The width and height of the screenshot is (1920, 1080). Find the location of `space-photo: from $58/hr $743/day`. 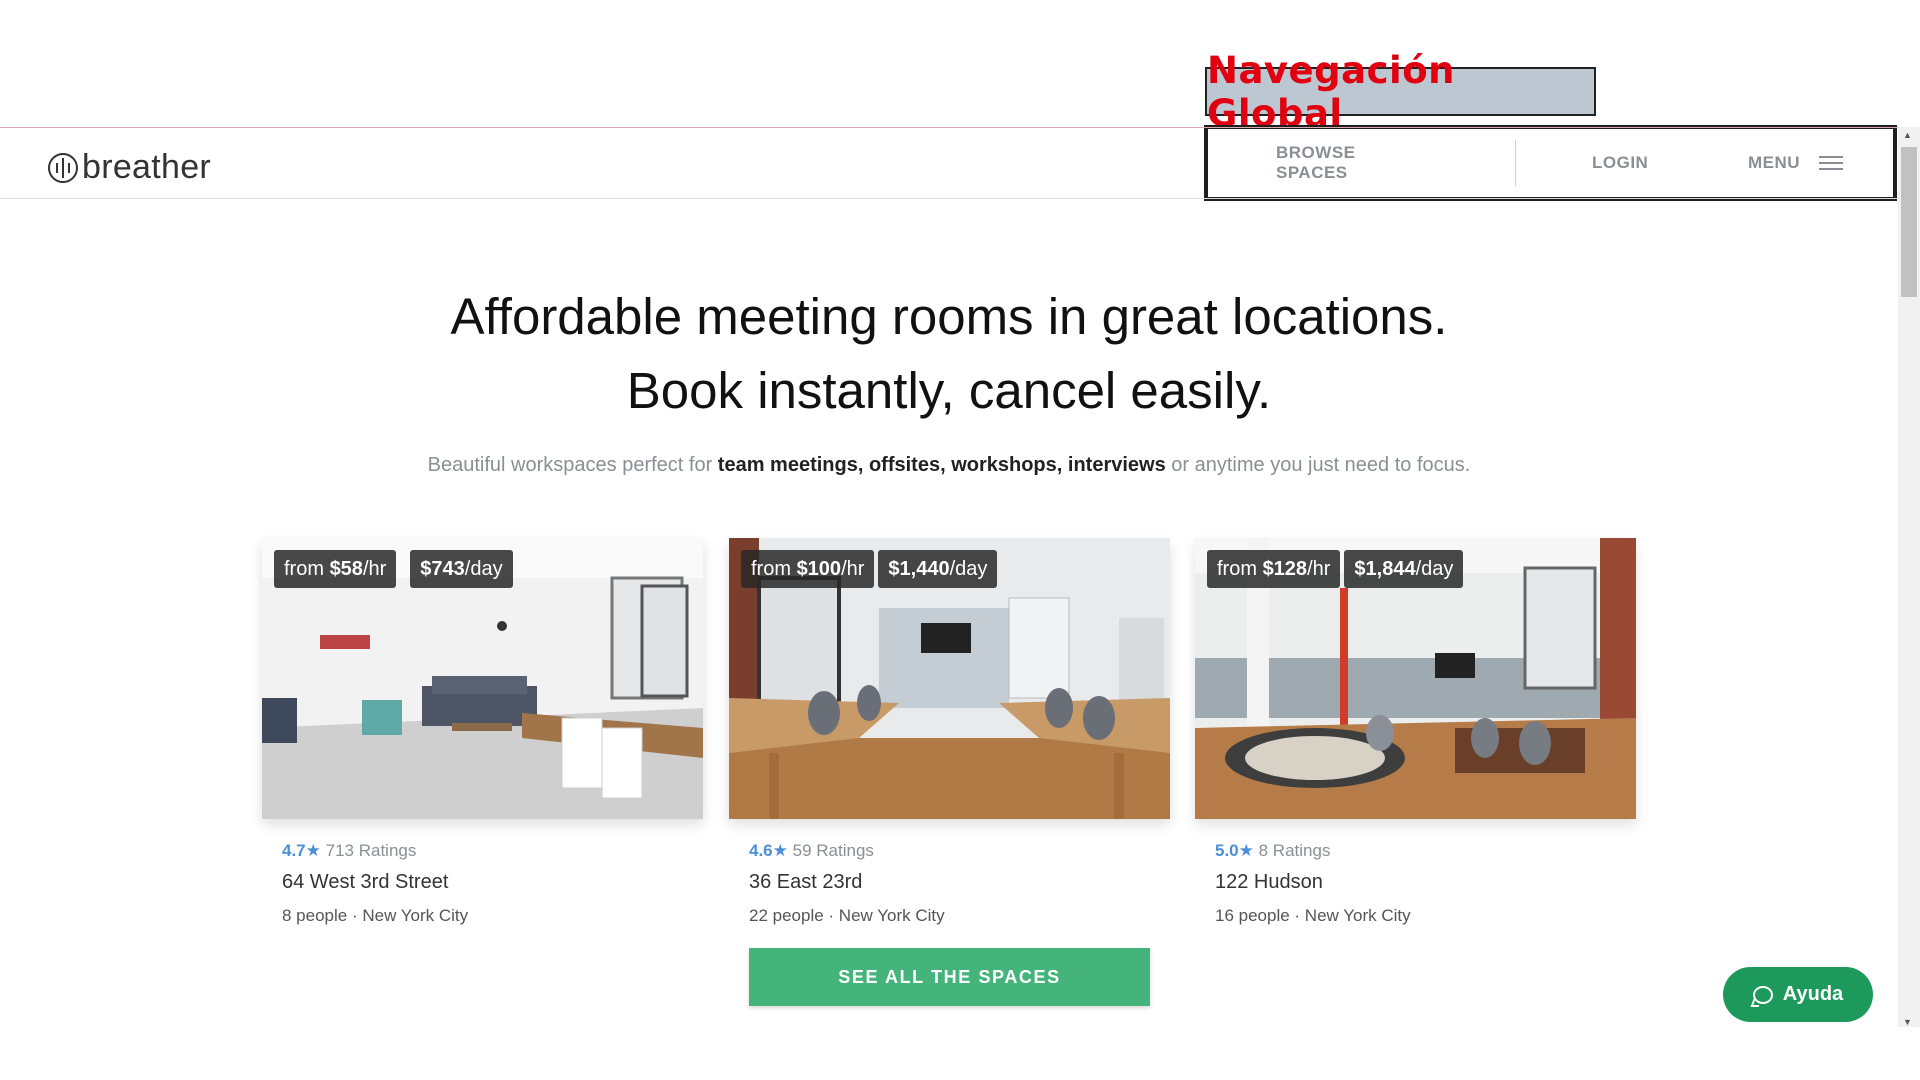

space-photo: from $58/hr $743/day is located at coordinates (482, 678).